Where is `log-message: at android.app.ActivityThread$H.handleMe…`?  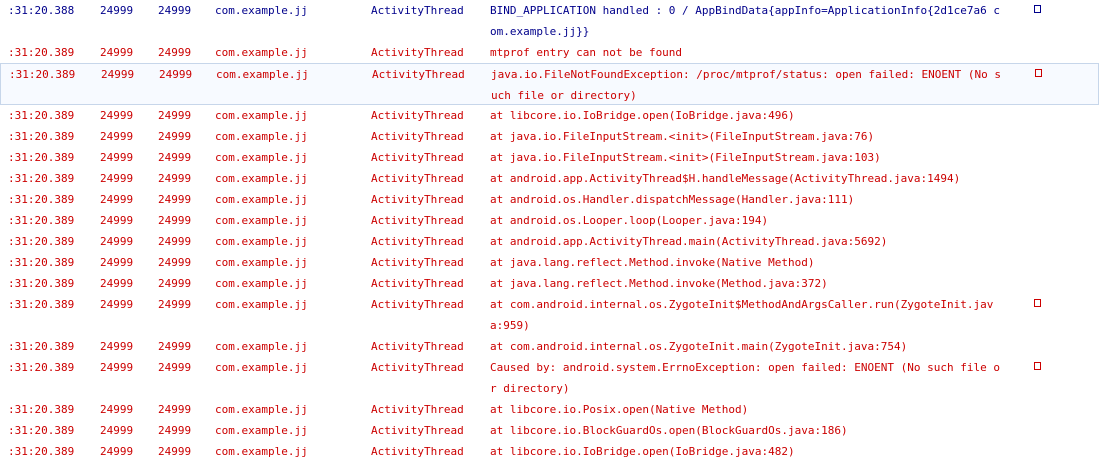
log-message: at android.app.ActivityThread$H.handleMe… is located at coordinates (725, 178).